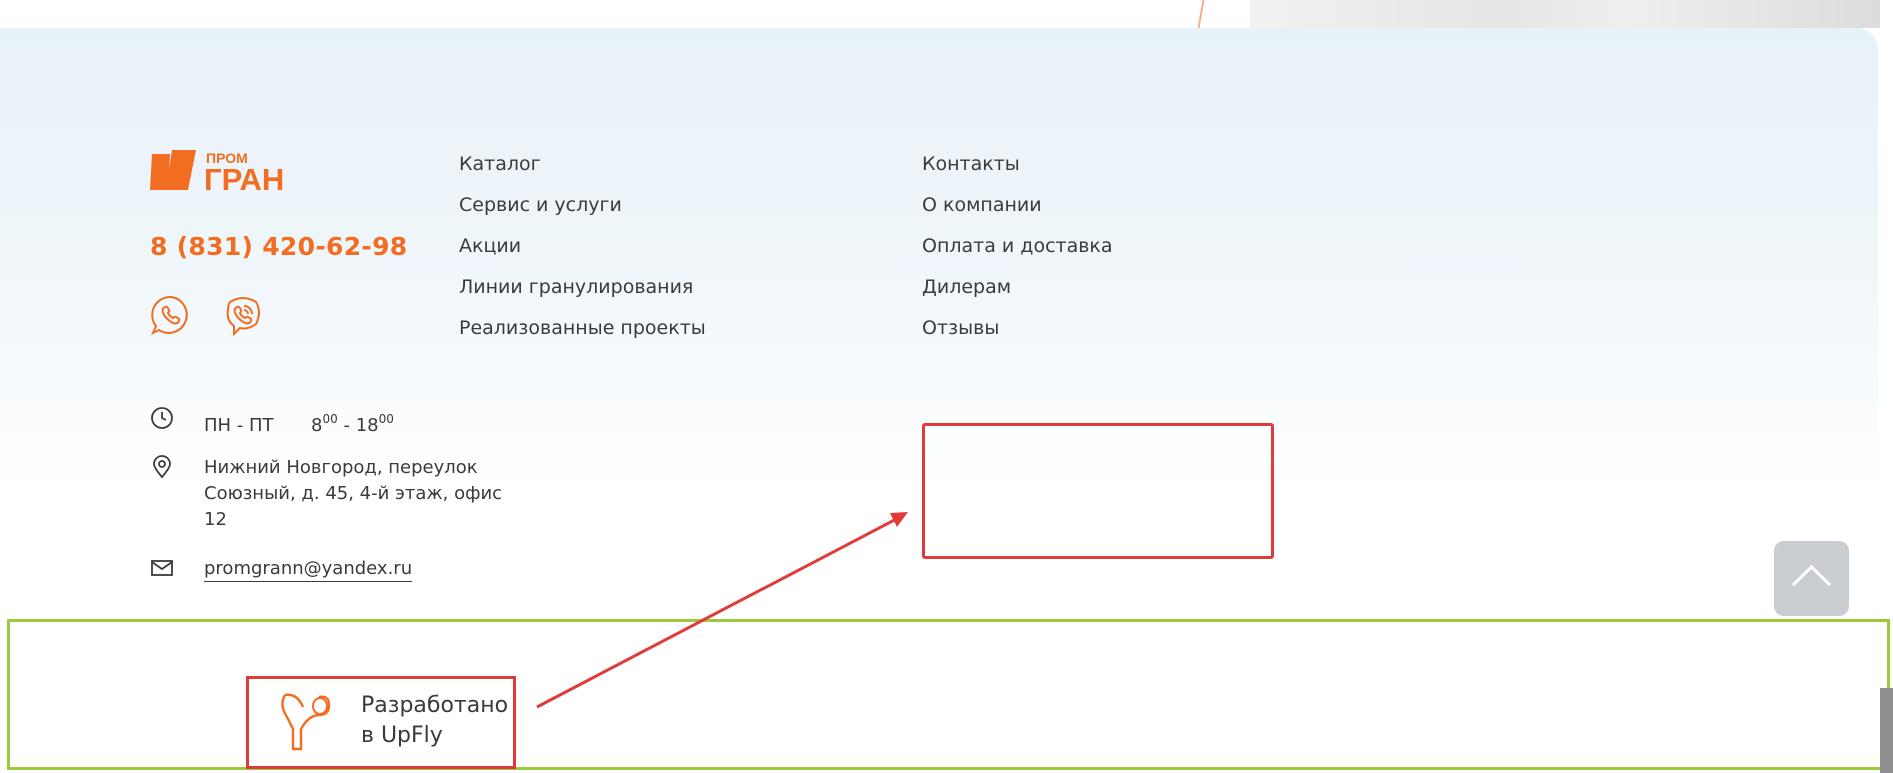 The image size is (1893, 773). What do you see at coordinates (1017, 296) in the screenshot?
I see `nav-link-dealers: Дилерам` at bounding box center [1017, 296].